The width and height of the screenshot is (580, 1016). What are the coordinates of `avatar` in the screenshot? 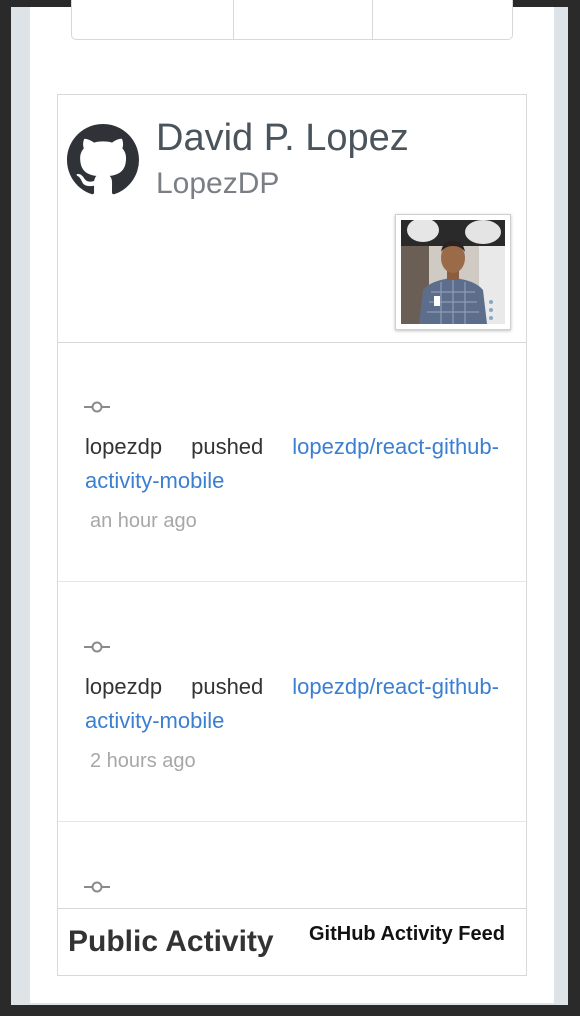 It's located at (453, 272).